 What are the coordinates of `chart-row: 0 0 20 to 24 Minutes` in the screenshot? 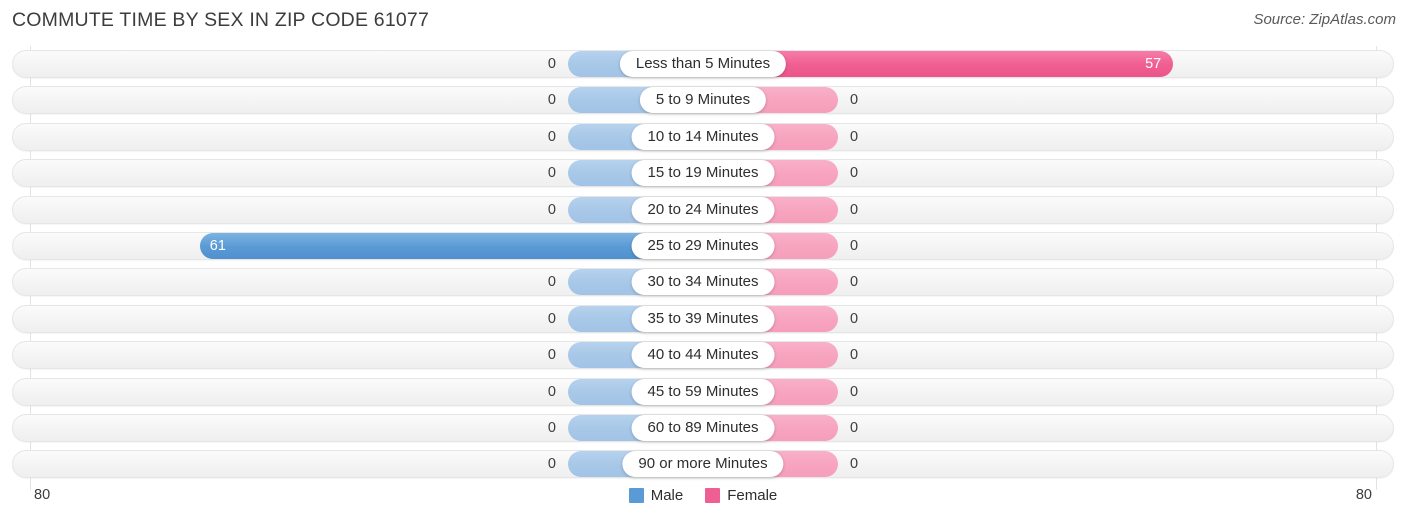 It's located at (703, 209).